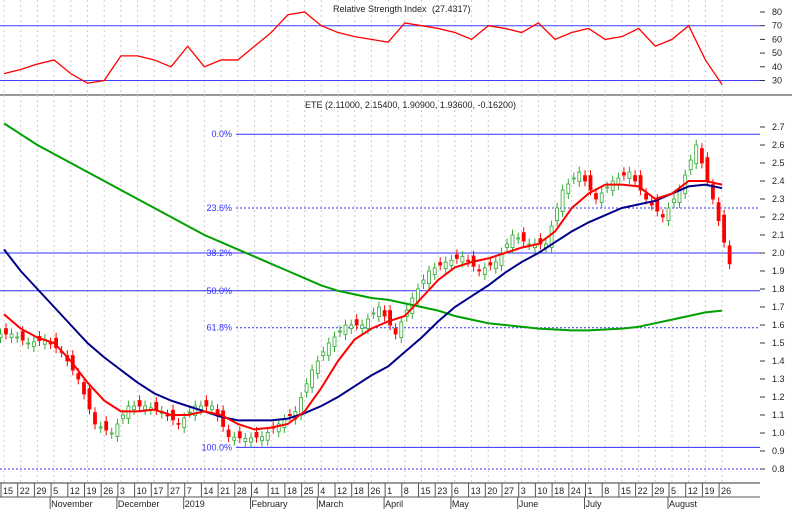 The image size is (792, 510). I want to click on x-tick-label: 15, so click(426, 491).